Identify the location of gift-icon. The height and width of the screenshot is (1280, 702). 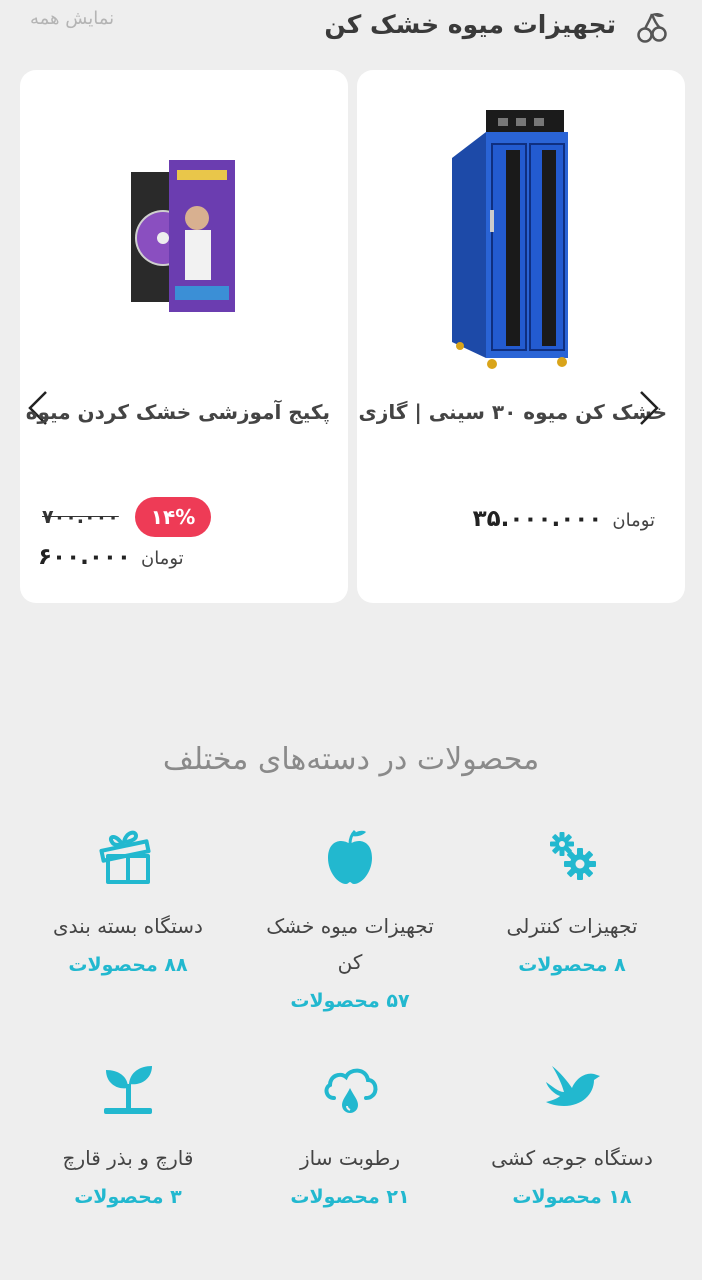
(125, 857).